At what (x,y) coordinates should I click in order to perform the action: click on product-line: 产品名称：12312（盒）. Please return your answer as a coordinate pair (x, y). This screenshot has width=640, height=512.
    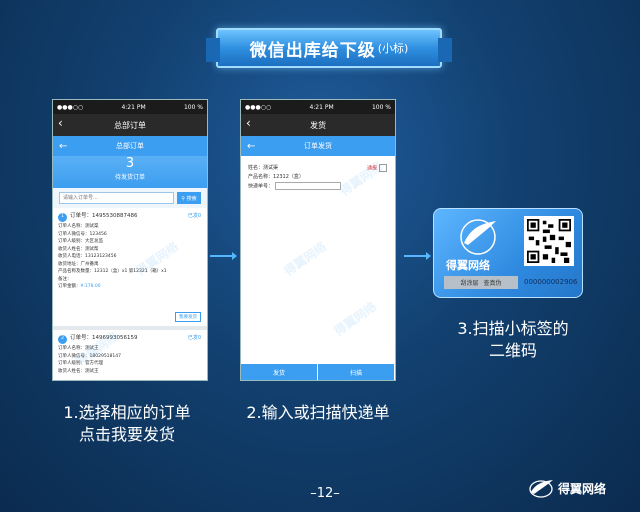
    Looking at the image, I should click on (276, 177).